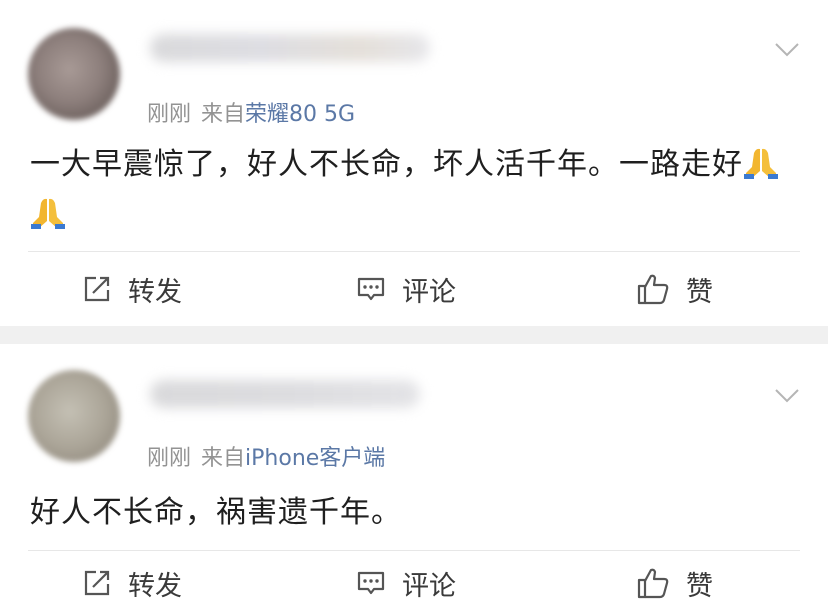  I want to click on post-text: 好人不长命，祸害遗千年。, so click(216, 512).